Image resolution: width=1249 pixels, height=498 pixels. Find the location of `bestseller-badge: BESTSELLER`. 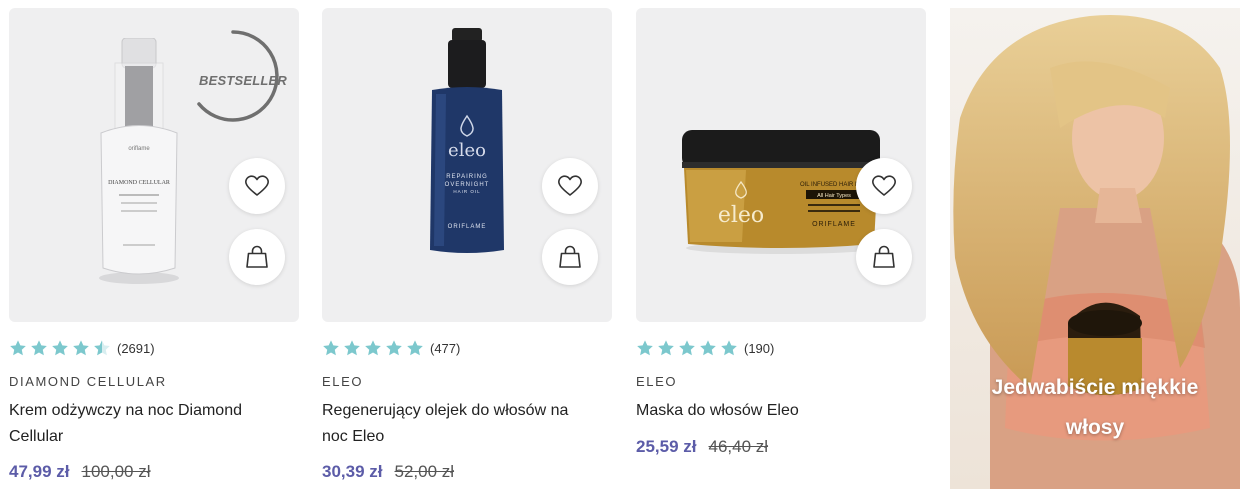

bestseller-badge: BESTSELLER is located at coordinates (243, 80).